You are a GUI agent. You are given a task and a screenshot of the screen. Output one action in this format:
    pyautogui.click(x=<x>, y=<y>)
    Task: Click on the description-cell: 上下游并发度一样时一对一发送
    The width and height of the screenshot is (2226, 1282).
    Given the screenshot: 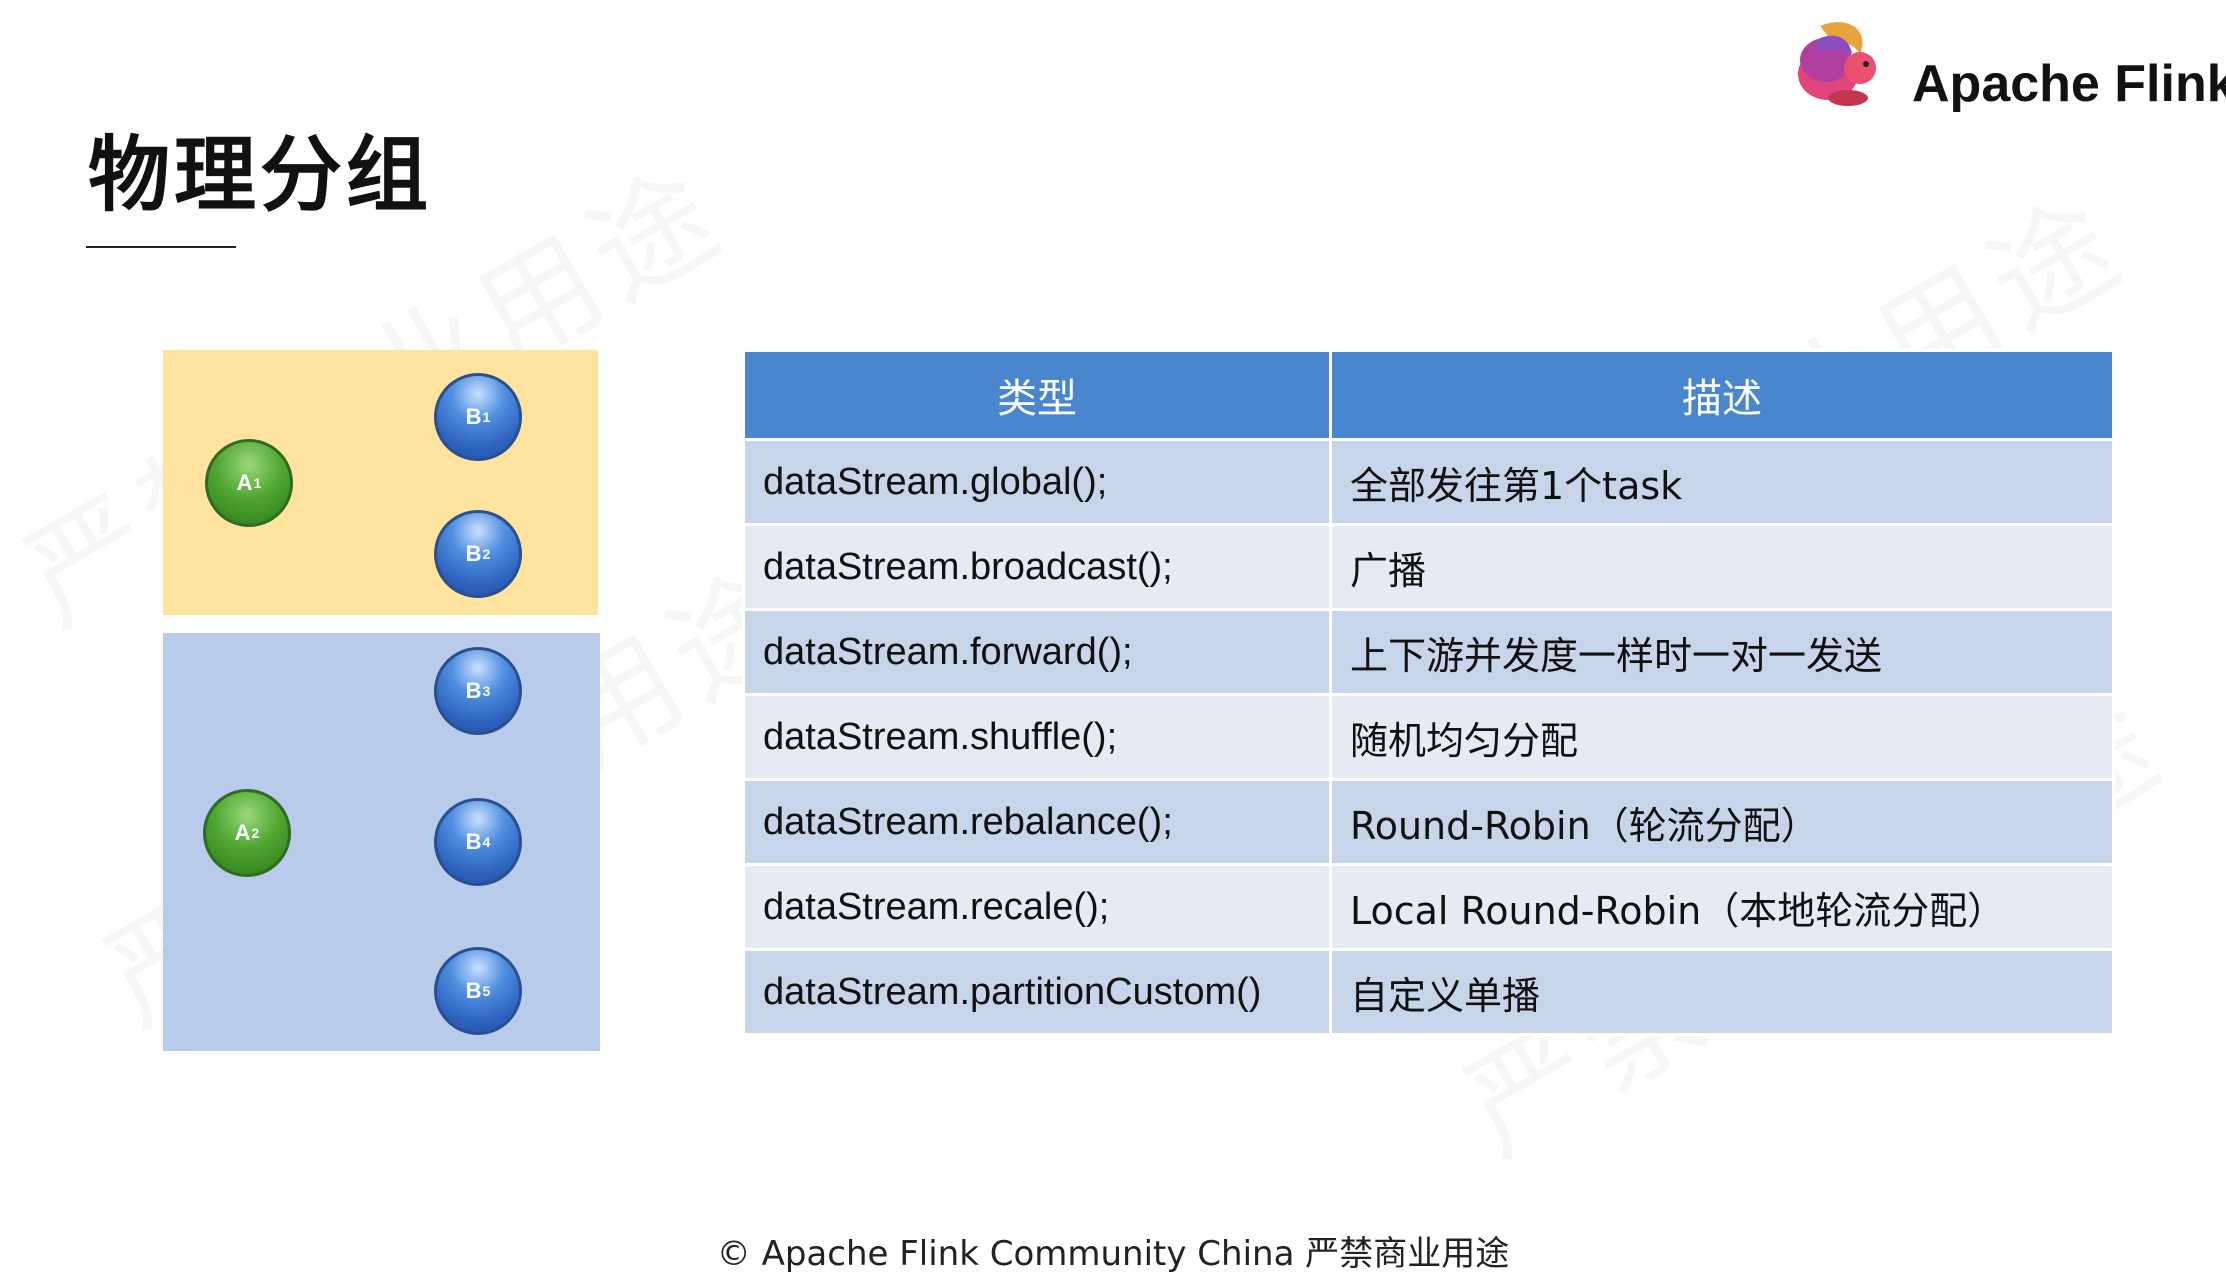 What is the action you would take?
    pyautogui.click(x=1722, y=652)
    